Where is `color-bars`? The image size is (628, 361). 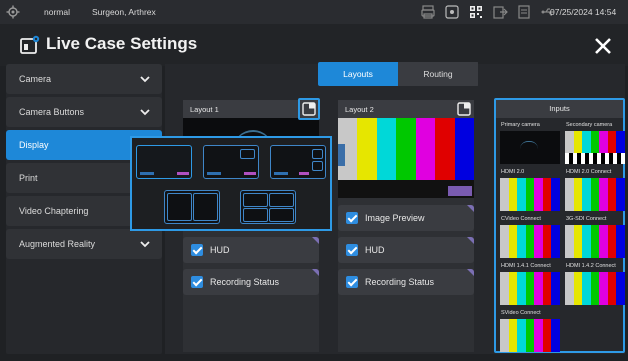 color-bars is located at coordinates (406, 149).